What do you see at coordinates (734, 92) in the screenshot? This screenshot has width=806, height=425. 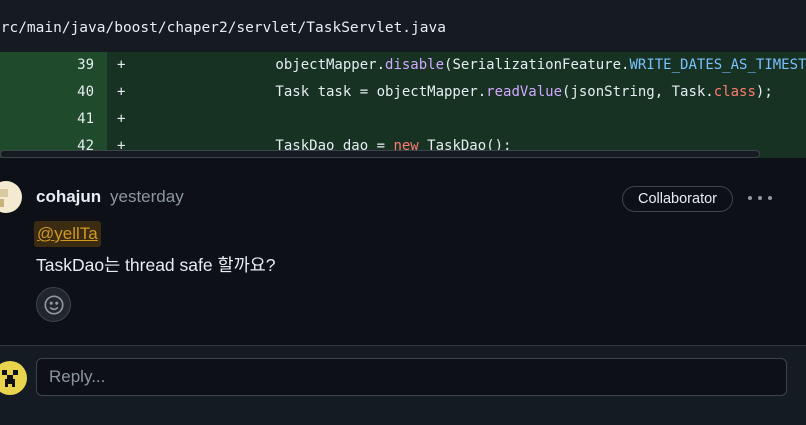 I see `code-token: class` at bounding box center [734, 92].